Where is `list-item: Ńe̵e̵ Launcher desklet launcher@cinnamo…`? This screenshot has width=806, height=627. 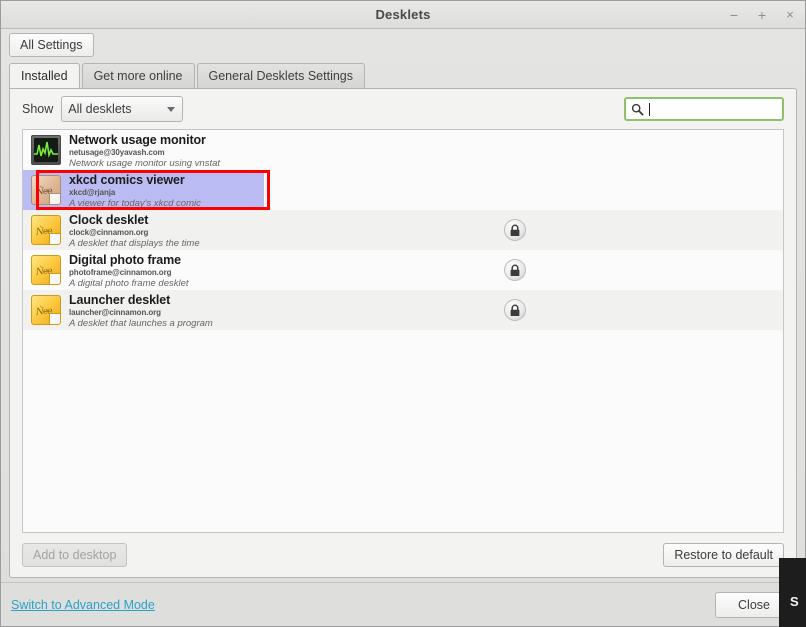
list-item: Ńe̵e̵ Launcher desklet launcher@cinnamo… is located at coordinates (403, 310).